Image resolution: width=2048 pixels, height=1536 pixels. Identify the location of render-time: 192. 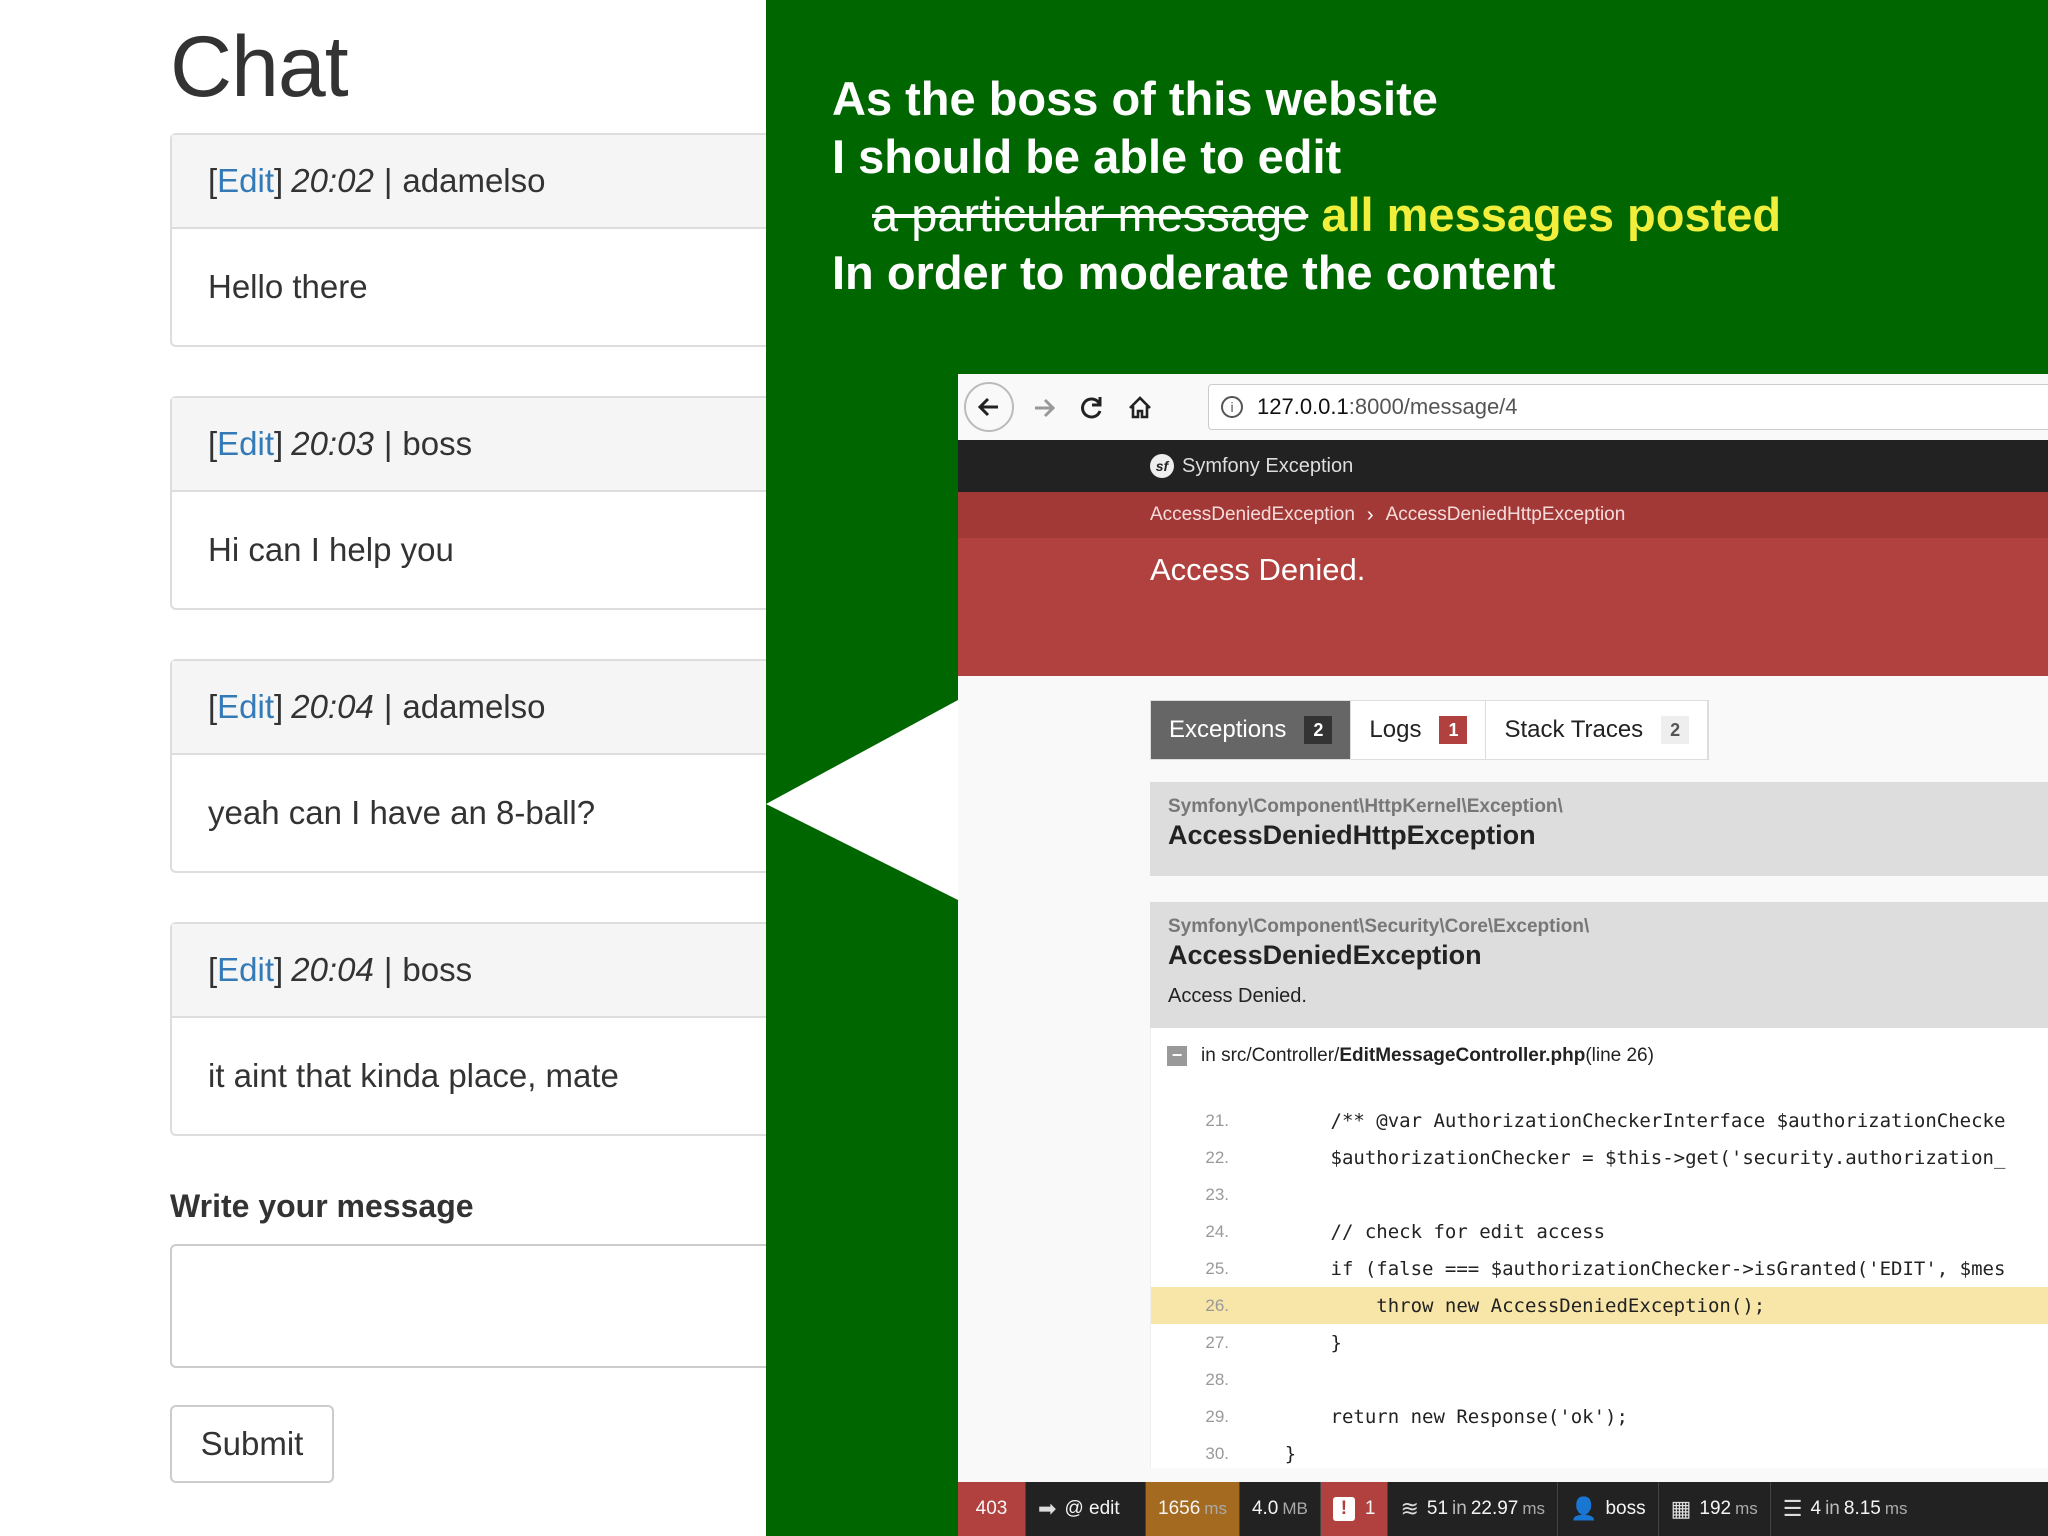
(1715, 1508).